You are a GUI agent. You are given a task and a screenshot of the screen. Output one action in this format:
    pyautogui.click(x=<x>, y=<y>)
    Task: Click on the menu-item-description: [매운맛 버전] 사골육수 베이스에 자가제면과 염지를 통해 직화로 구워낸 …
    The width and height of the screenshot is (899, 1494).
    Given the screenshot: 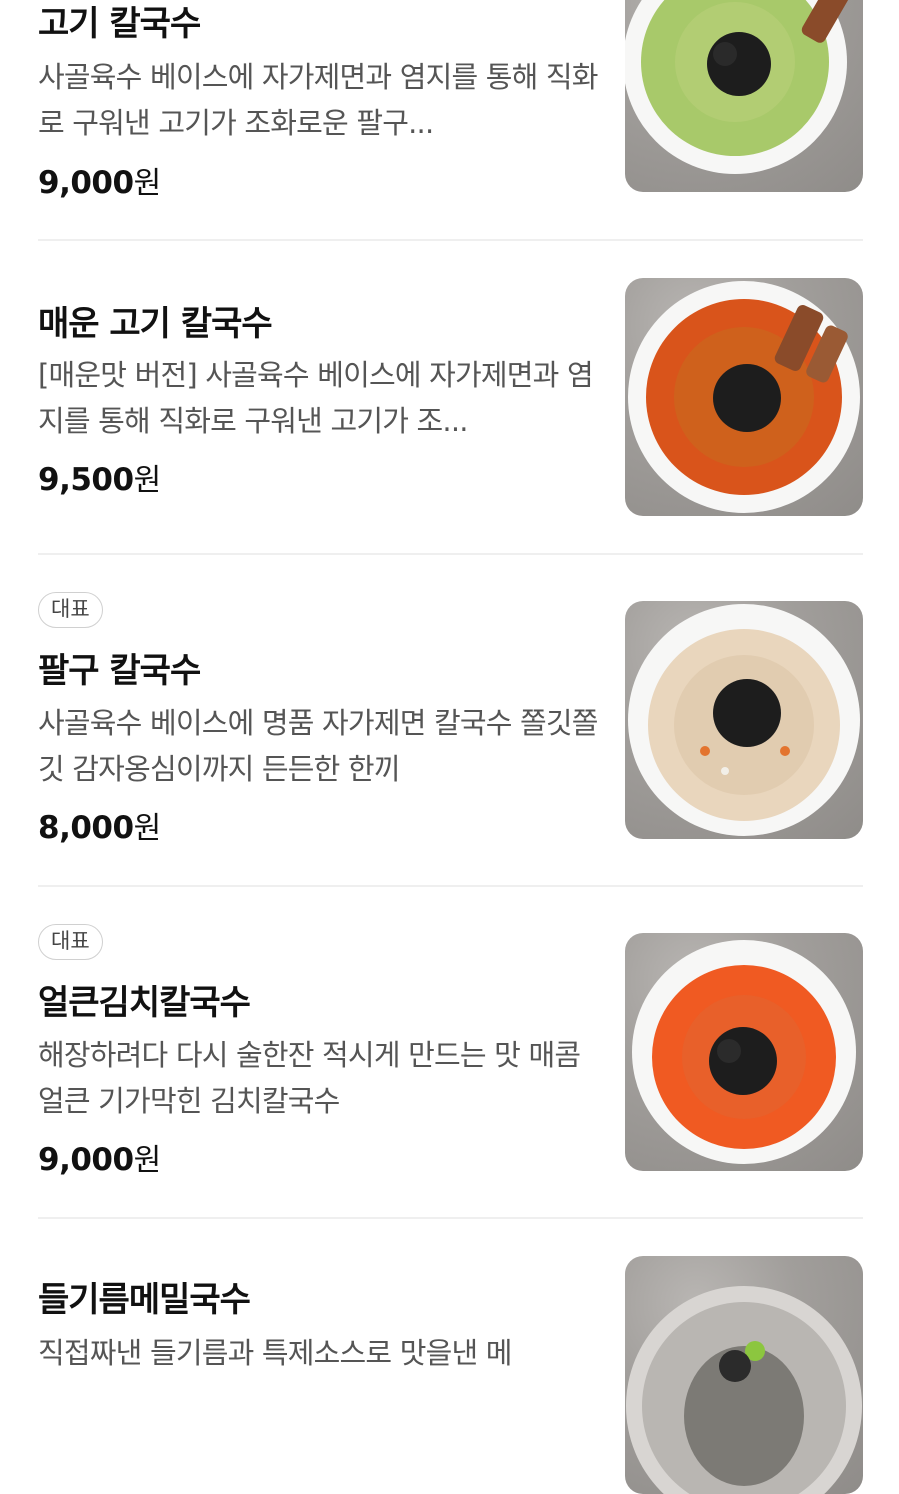 What is the action you would take?
    pyautogui.click(x=316, y=398)
    